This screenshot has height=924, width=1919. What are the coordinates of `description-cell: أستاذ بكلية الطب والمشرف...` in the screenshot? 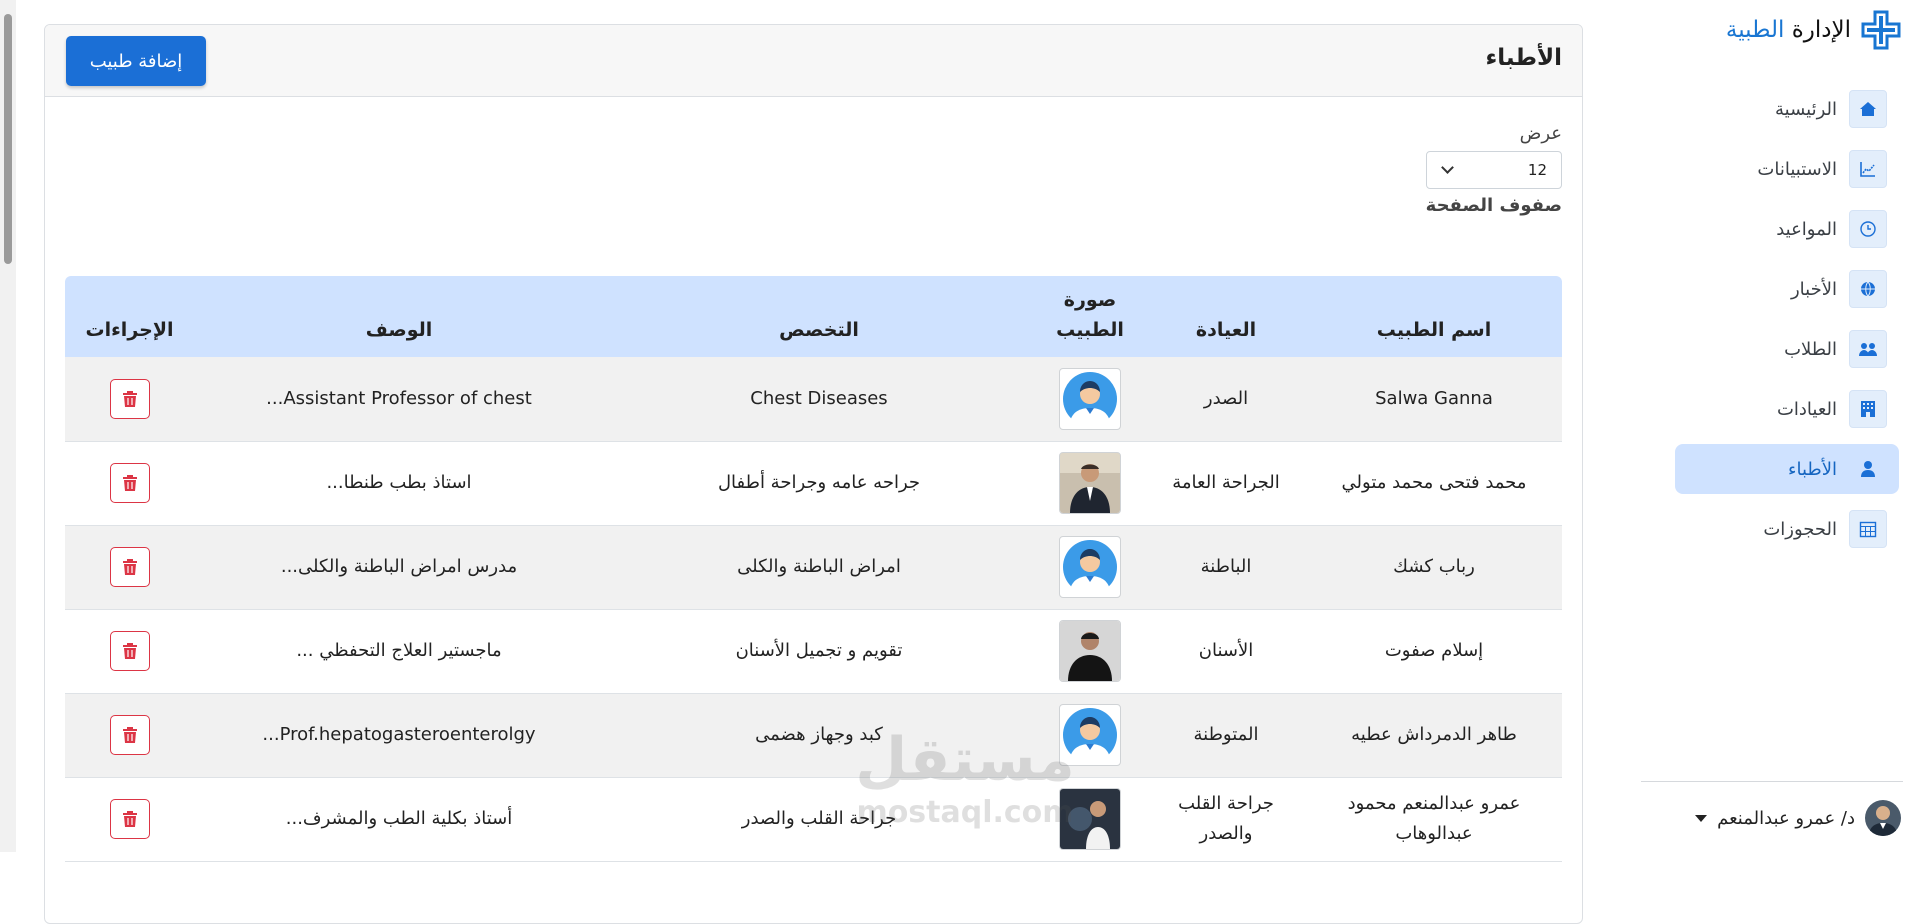 It's located at (399, 818).